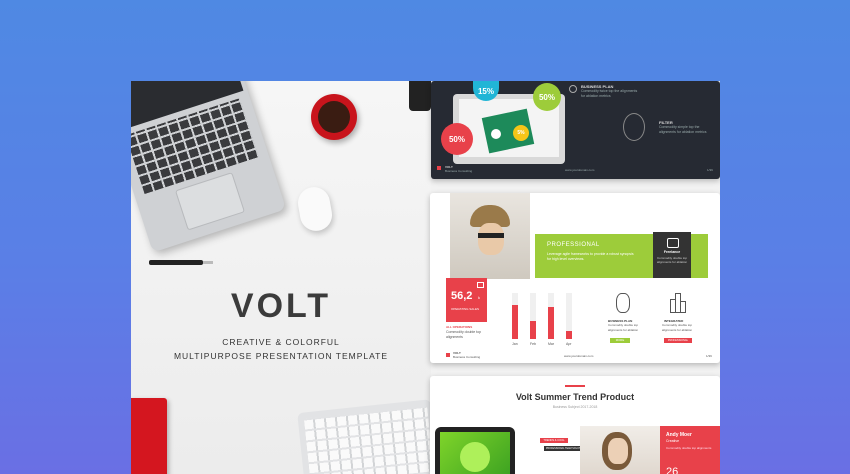  I want to click on stat-box: 56,2 k OPERATING SALES, so click(466, 300).